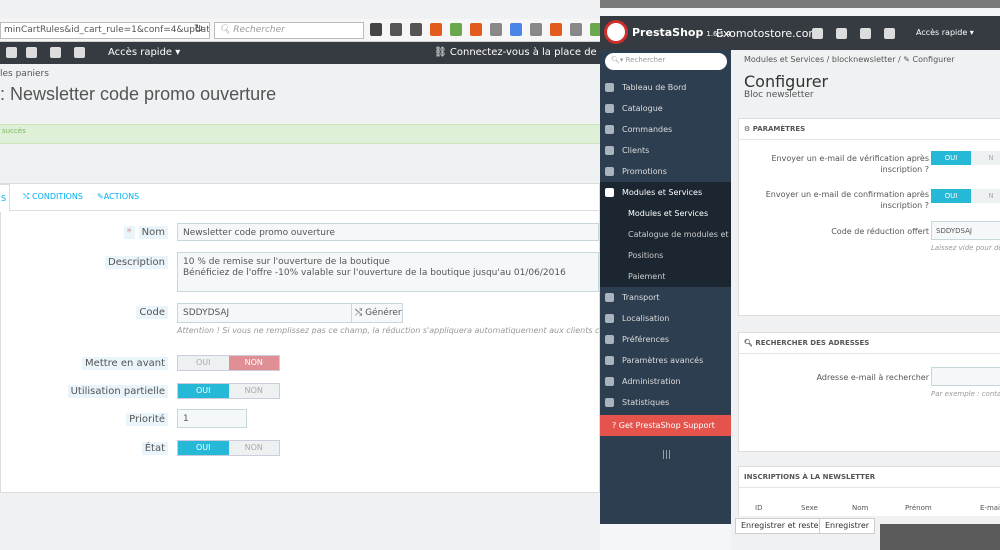  I want to click on verification-switch: OUI N, so click(965, 158).